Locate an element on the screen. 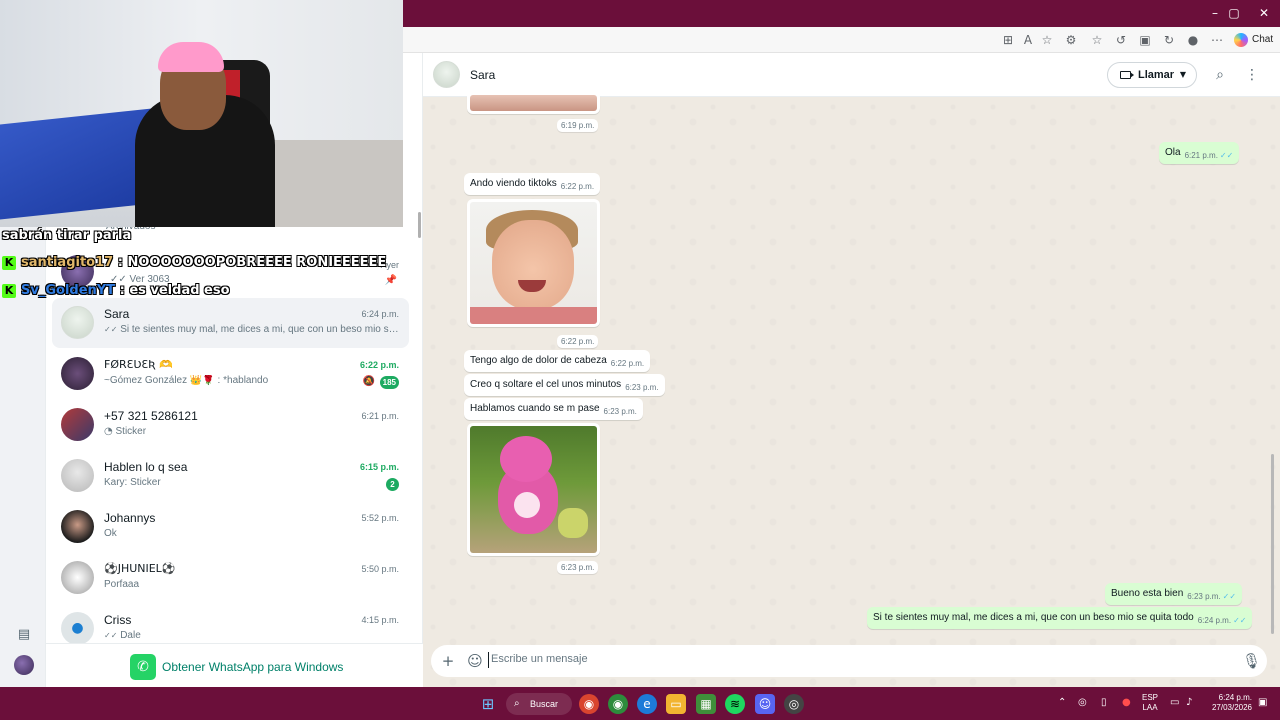  extensions-icon: ⚙ is located at coordinates (1071, 40).